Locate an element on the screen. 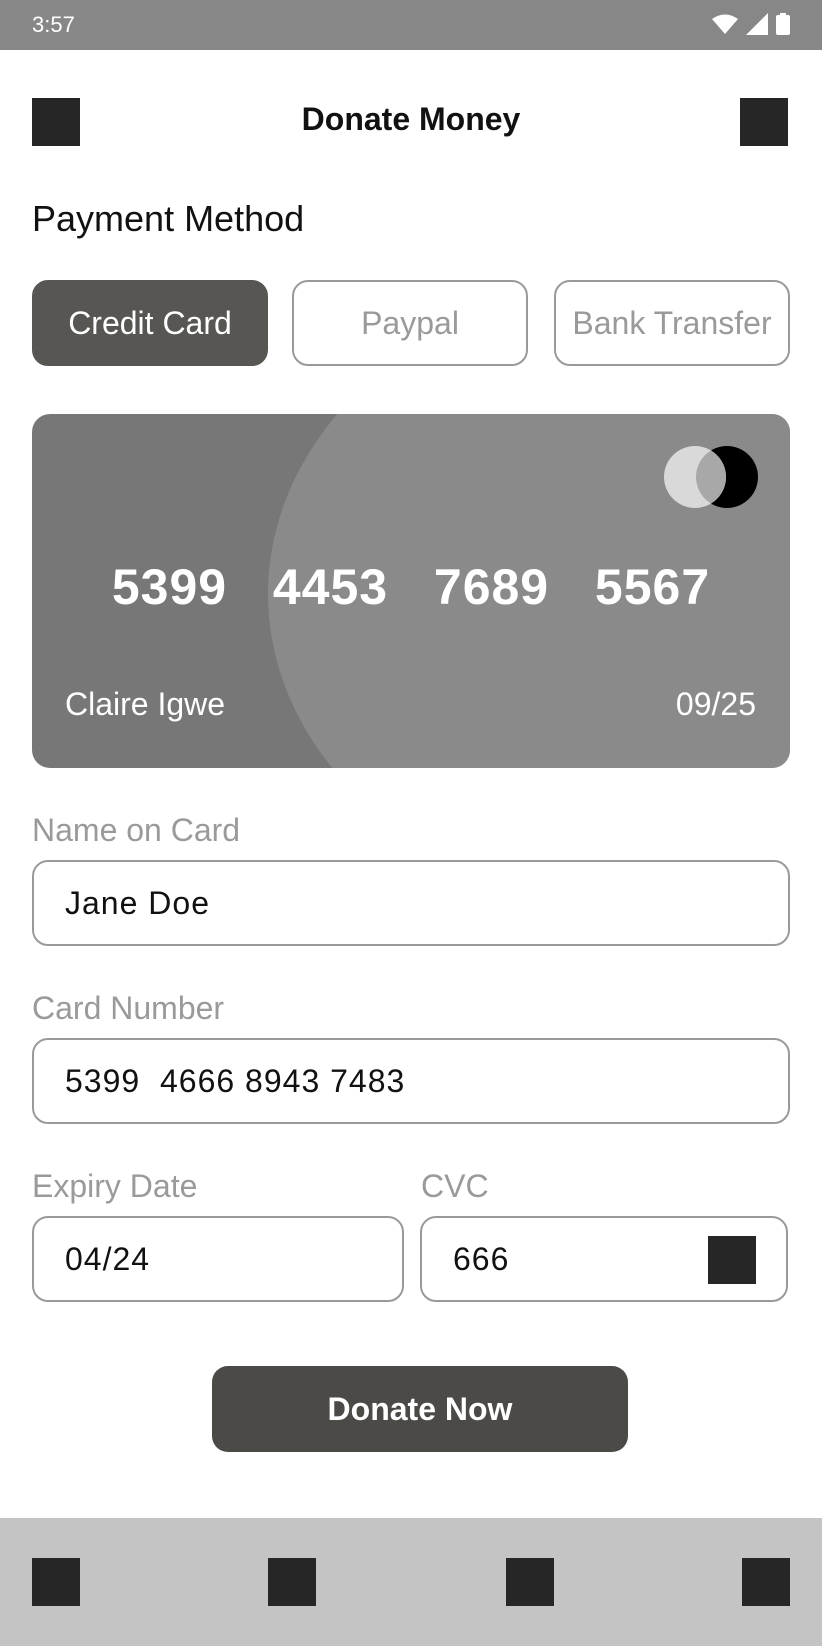  name-on-card-value: Jane Doe is located at coordinates (137, 903).